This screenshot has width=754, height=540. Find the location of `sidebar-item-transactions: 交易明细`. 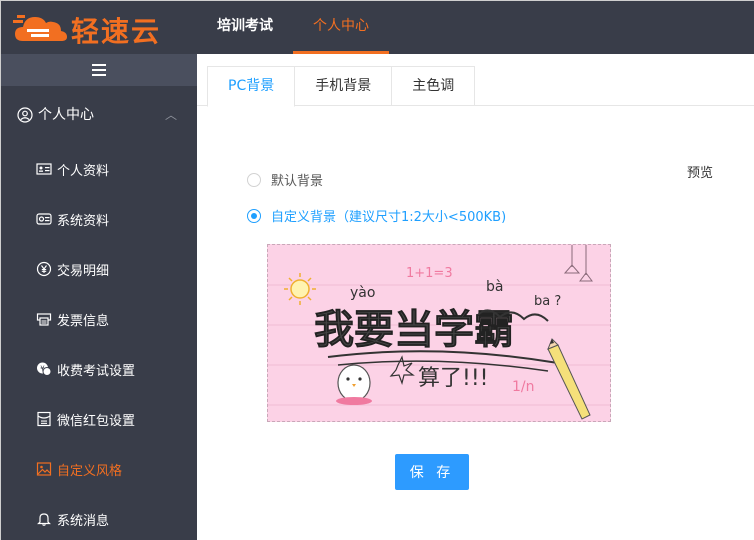

sidebar-item-transactions: 交易明细 is located at coordinates (99, 269).